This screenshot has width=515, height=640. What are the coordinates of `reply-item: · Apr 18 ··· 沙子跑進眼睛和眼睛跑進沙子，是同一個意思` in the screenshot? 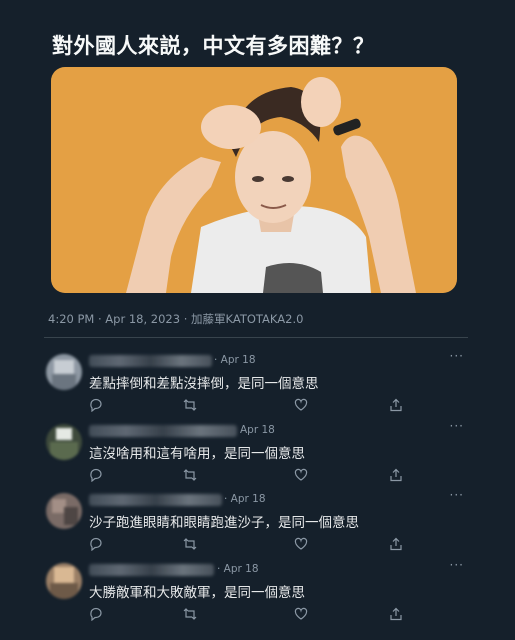 It's located at (256, 524).